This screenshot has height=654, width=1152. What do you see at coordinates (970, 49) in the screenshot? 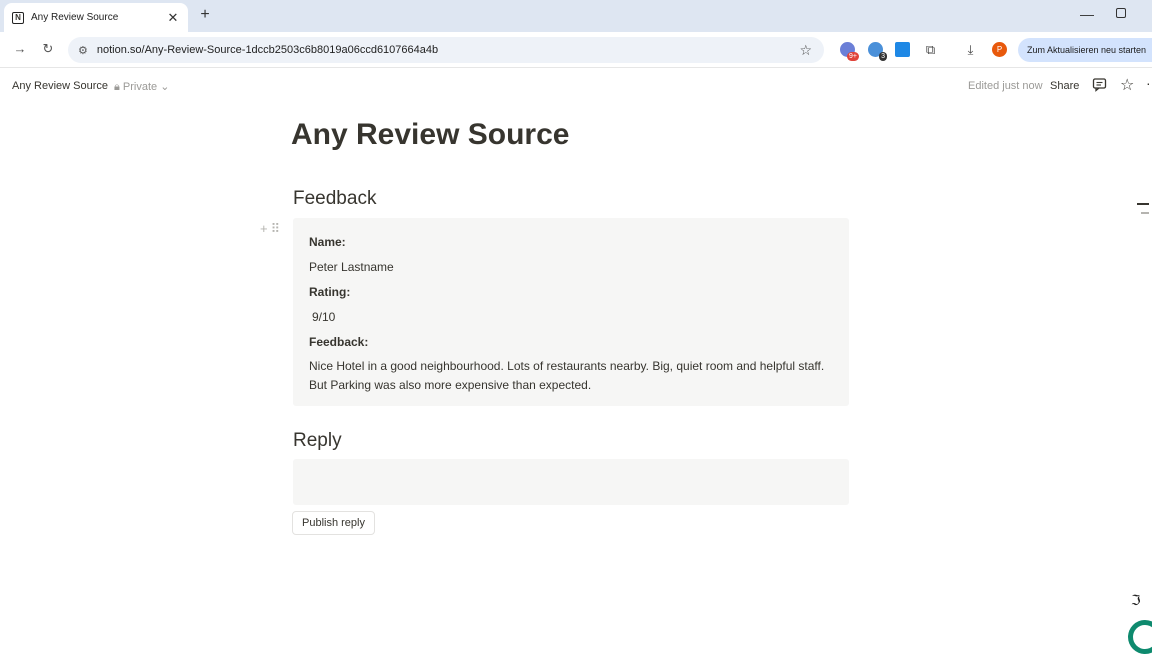
I see `download-icon: ⤓` at bounding box center [970, 49].